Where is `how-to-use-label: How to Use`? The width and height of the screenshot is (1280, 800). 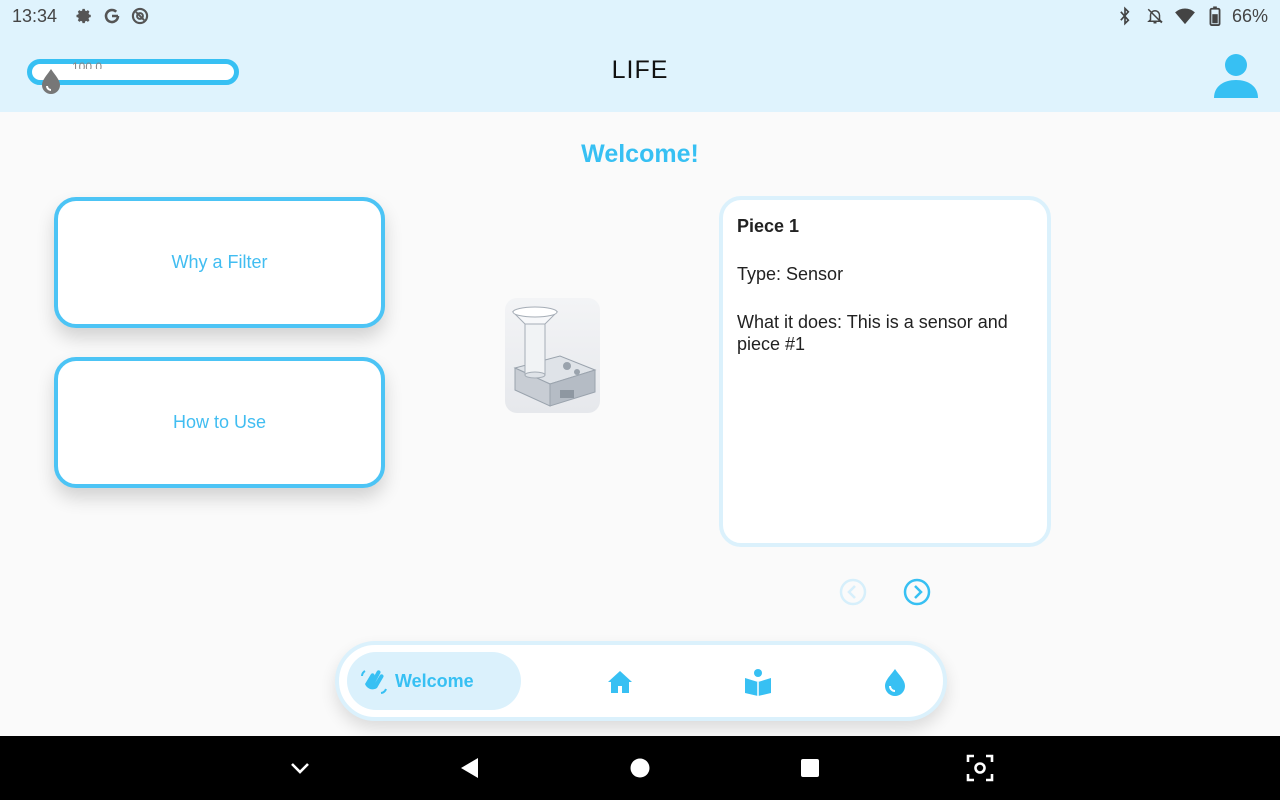
how-to-use-label: How to Use is located at coordinates (219, 422).